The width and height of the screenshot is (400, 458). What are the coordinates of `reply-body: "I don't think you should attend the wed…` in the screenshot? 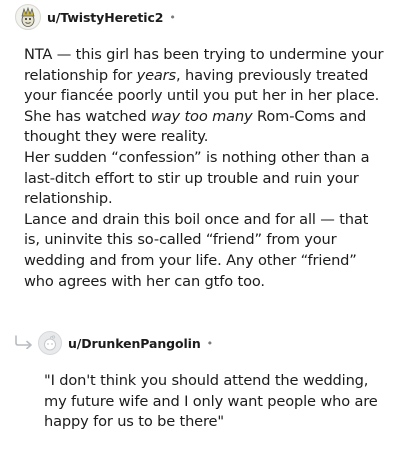 It's located at (211, 401).